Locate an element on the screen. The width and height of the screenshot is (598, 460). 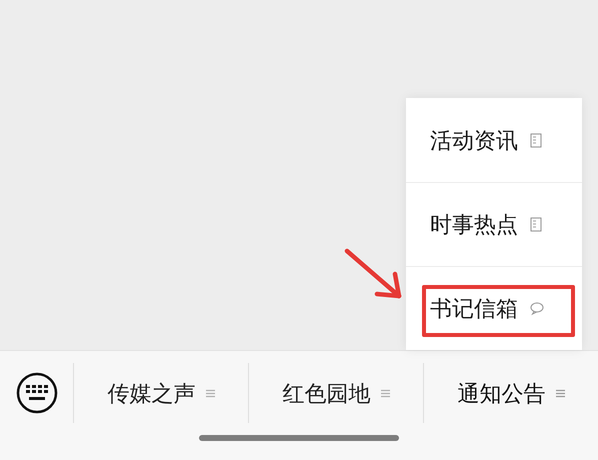
submenu-item: 书记信箱 is located at coordinates (475, 308).